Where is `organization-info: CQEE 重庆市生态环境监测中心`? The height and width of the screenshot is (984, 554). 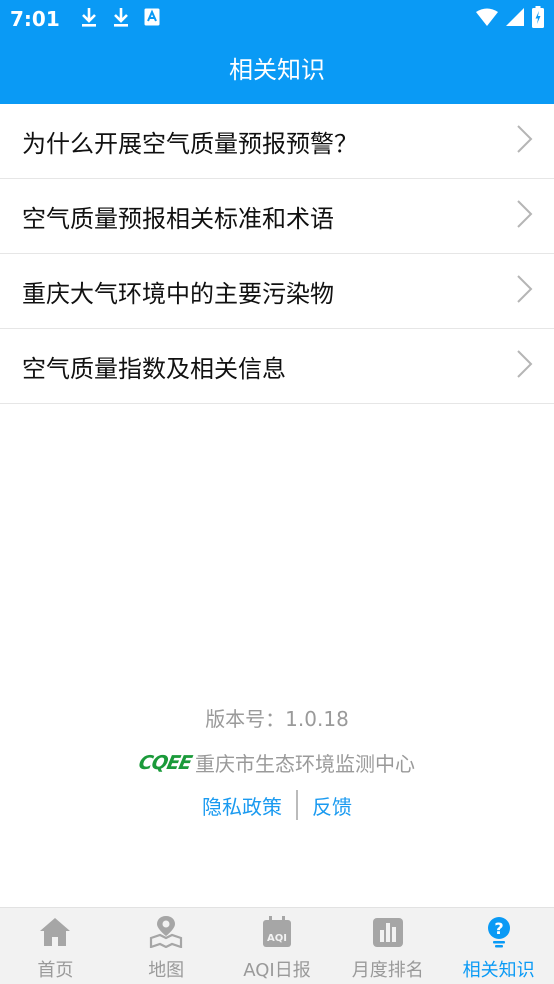
organization-info: CQEE 重庆市生态环境监测中心 is located at coordinates (277, 762).